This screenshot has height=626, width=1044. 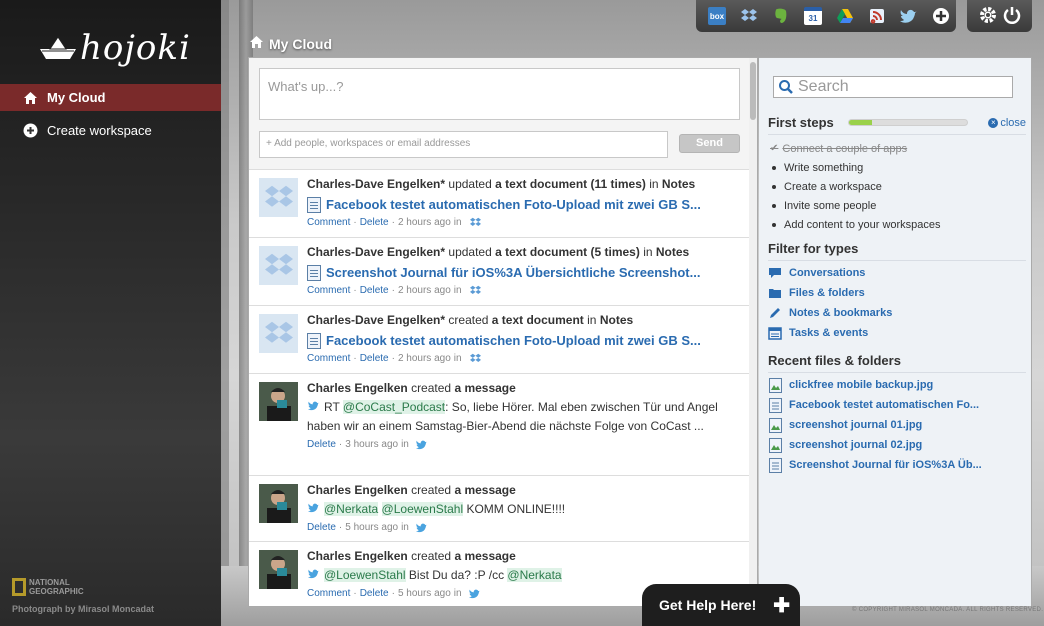 What do you see at coordinates (897, 167) in the screenshot?
I see `step-item: Write something` at bounding box center [897, 167].